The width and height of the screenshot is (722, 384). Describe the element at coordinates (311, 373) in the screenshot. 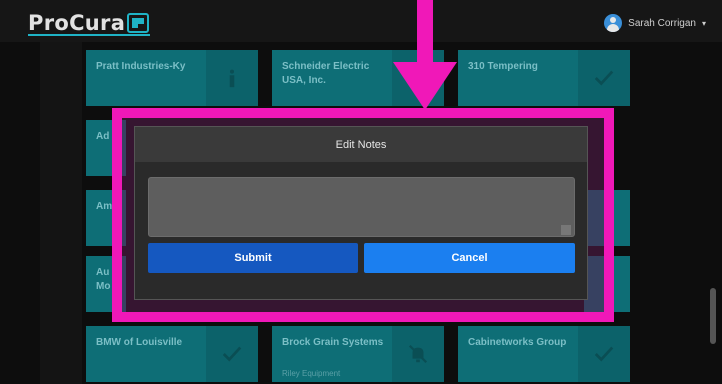

I see `card-subtitle: Riley Equipment` at that location.